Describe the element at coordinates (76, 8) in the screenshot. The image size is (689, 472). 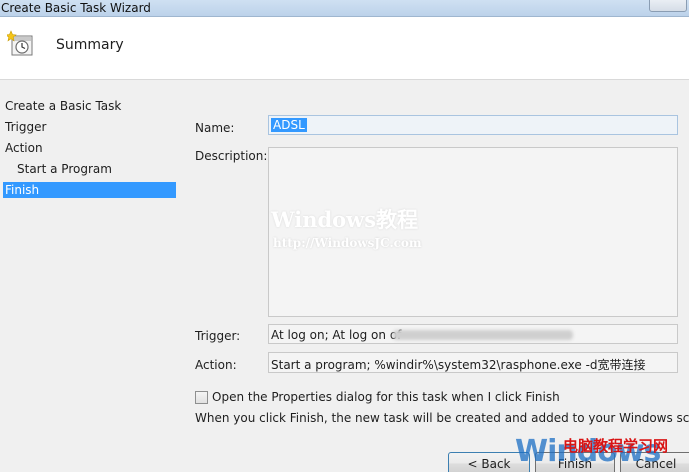
I see `window-title: Create Basic Task Wizard` at that location.